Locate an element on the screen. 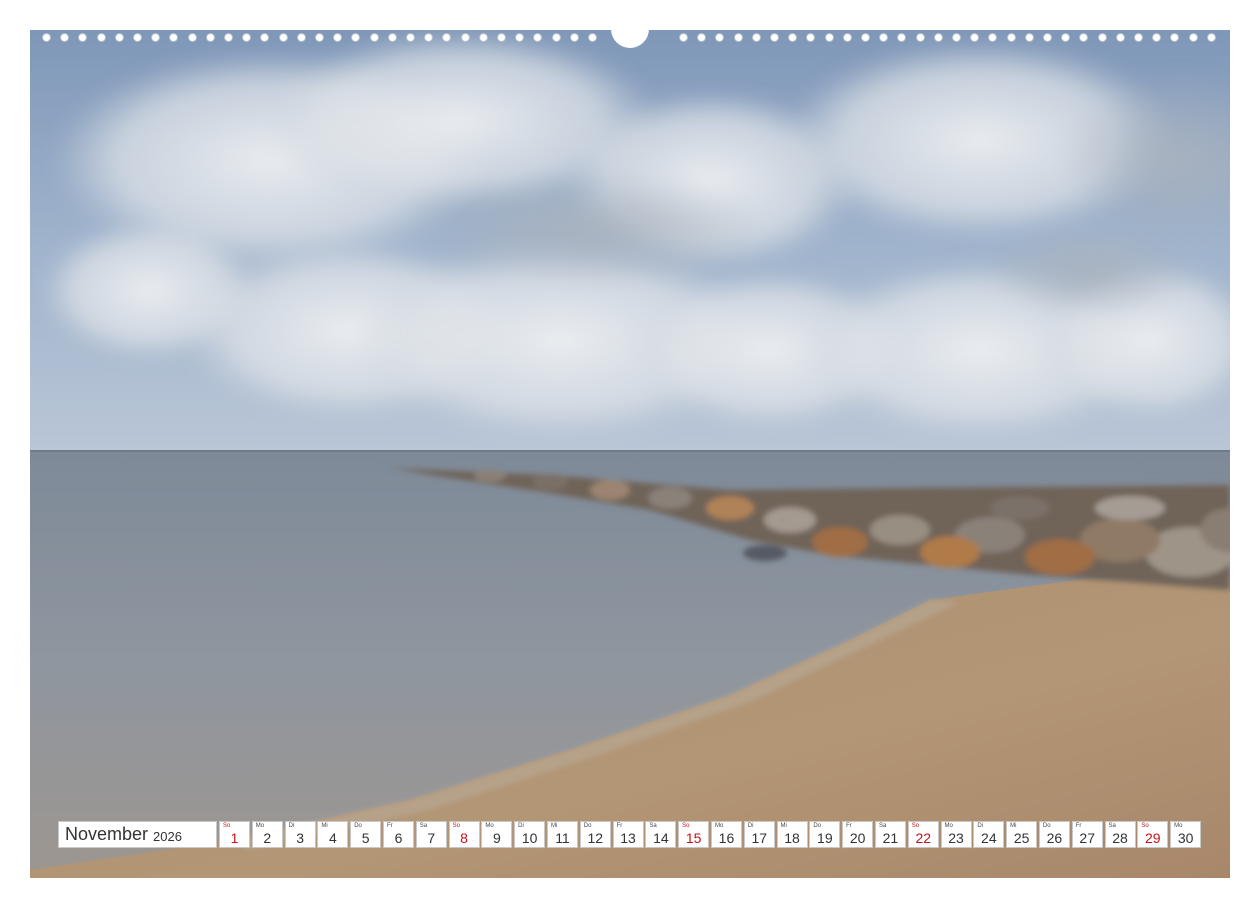 The width and height of the screenshot is (1260, 908). day-cell: Mo 30 is located at coordinates (1186, 834).